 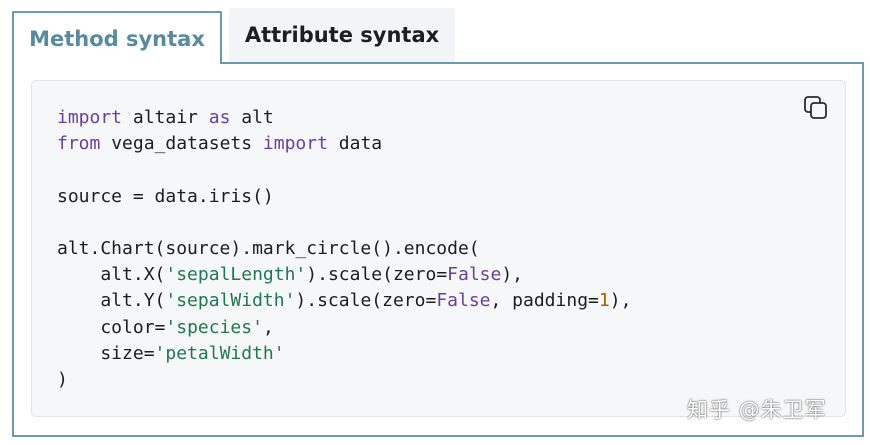 What do you see at coordinates (181, 144) in the screenshot?
I see `code-token: vega_datasets` at bounding box center [181, 144].